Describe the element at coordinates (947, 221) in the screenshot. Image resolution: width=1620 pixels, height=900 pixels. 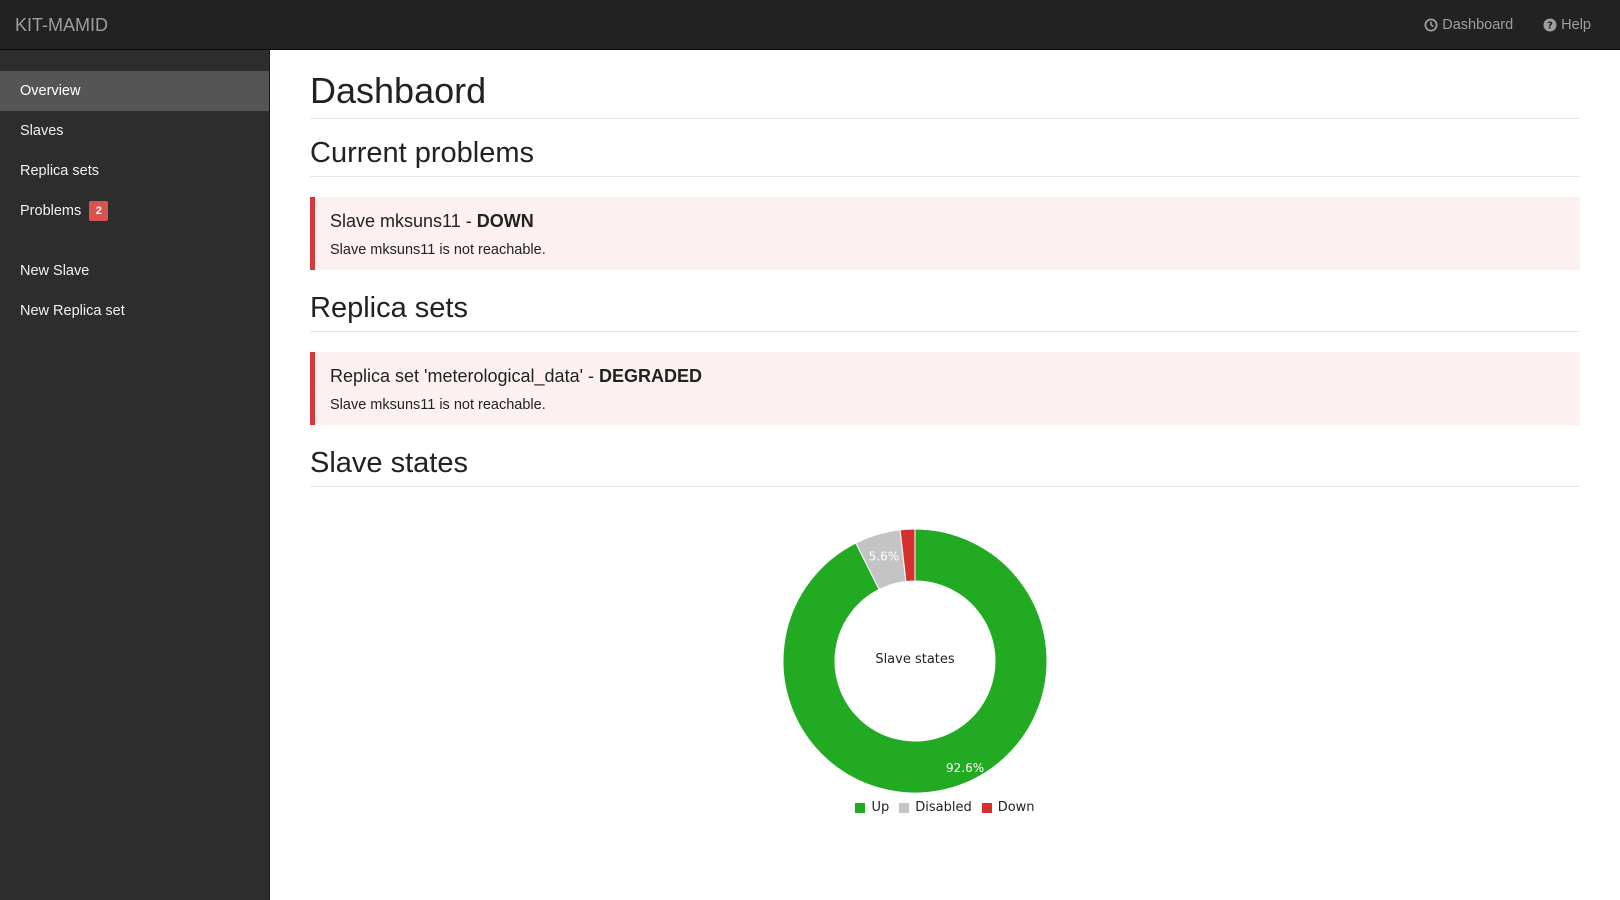
I see `alert-title: Slave mksuns11 - DOWN` at that location.